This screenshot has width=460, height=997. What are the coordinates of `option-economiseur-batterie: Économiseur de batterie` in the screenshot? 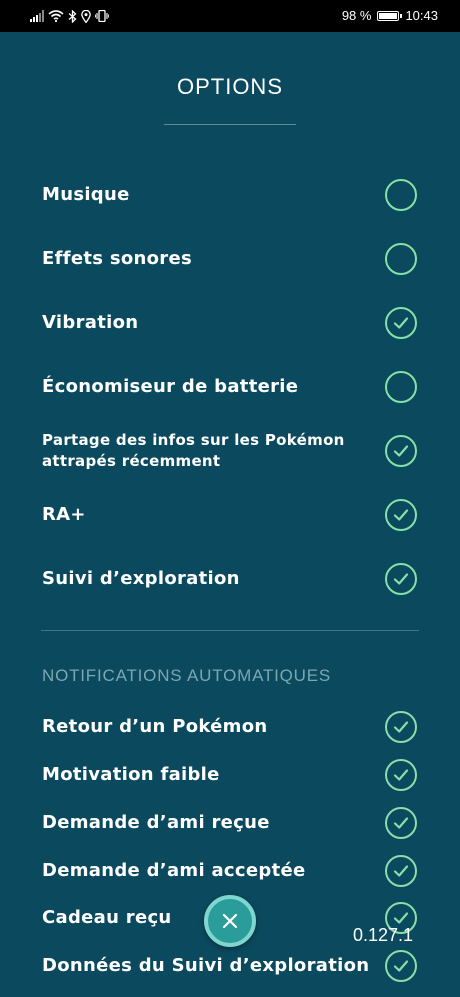 It's located at (230, 387).